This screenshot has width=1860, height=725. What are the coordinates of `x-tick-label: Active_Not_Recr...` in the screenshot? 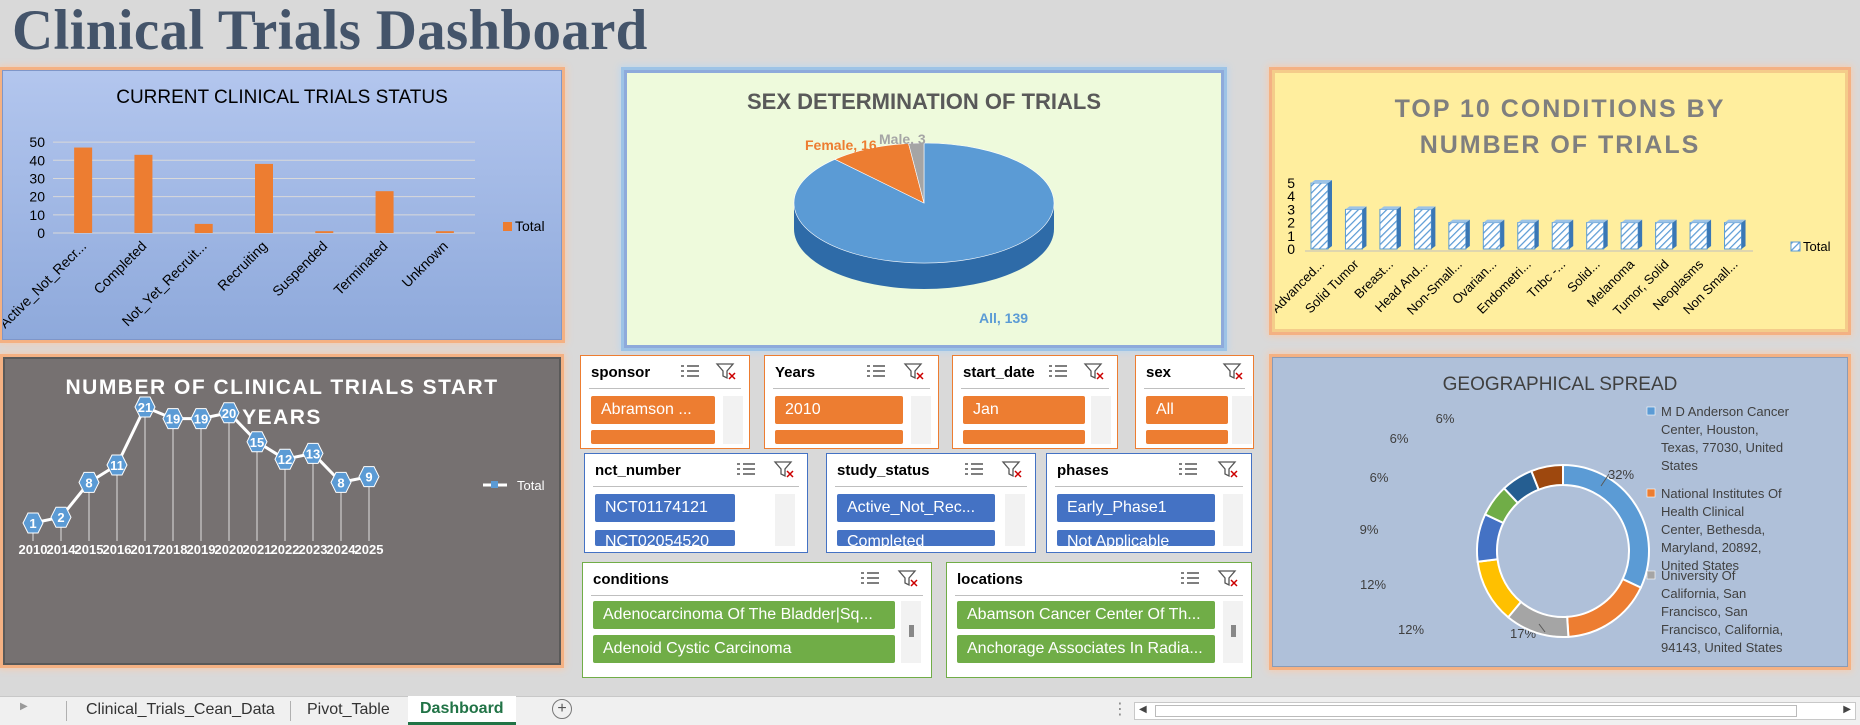 It's located at (45, 284).